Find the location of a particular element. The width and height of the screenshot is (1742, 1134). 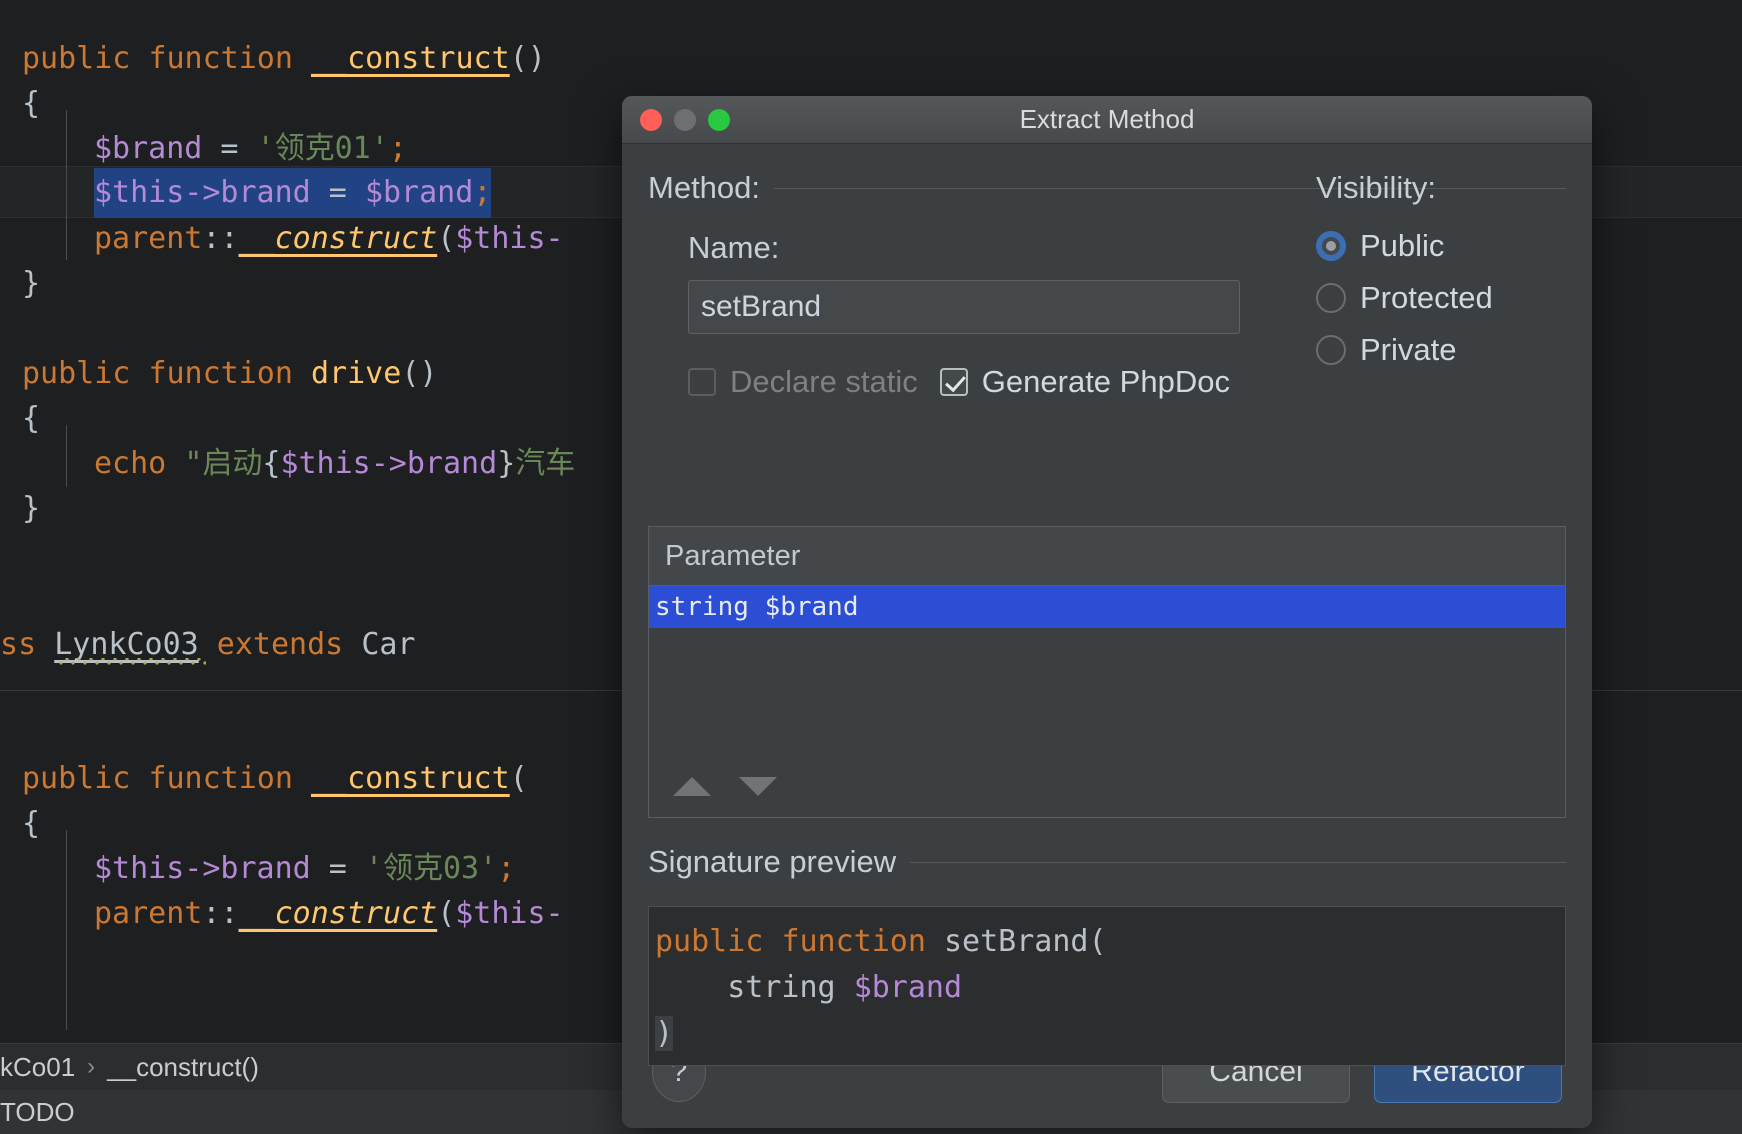

code-token: '领克03' is located at coordinates (431, 868).